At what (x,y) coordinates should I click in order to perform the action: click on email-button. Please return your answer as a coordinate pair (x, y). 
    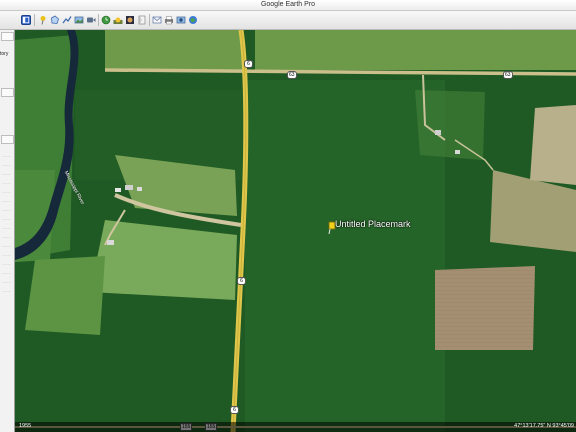
    Looking at the image, I should click on (157, 20).